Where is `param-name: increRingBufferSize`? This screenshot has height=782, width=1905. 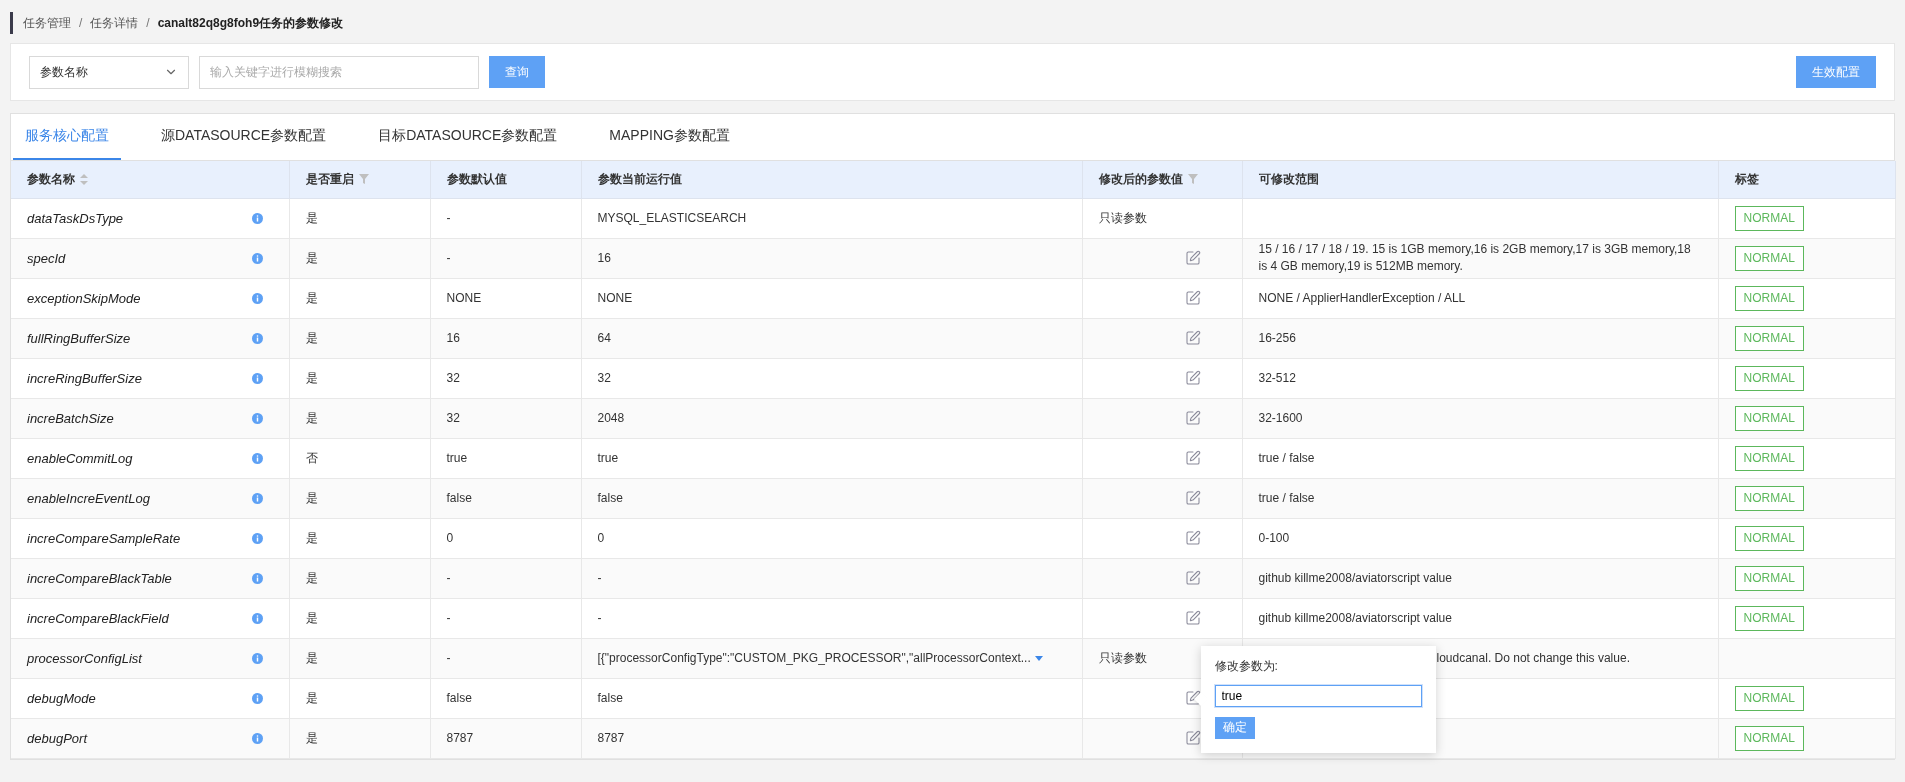
param-name: increRingBufferSize is located at coordinates (84, 378).